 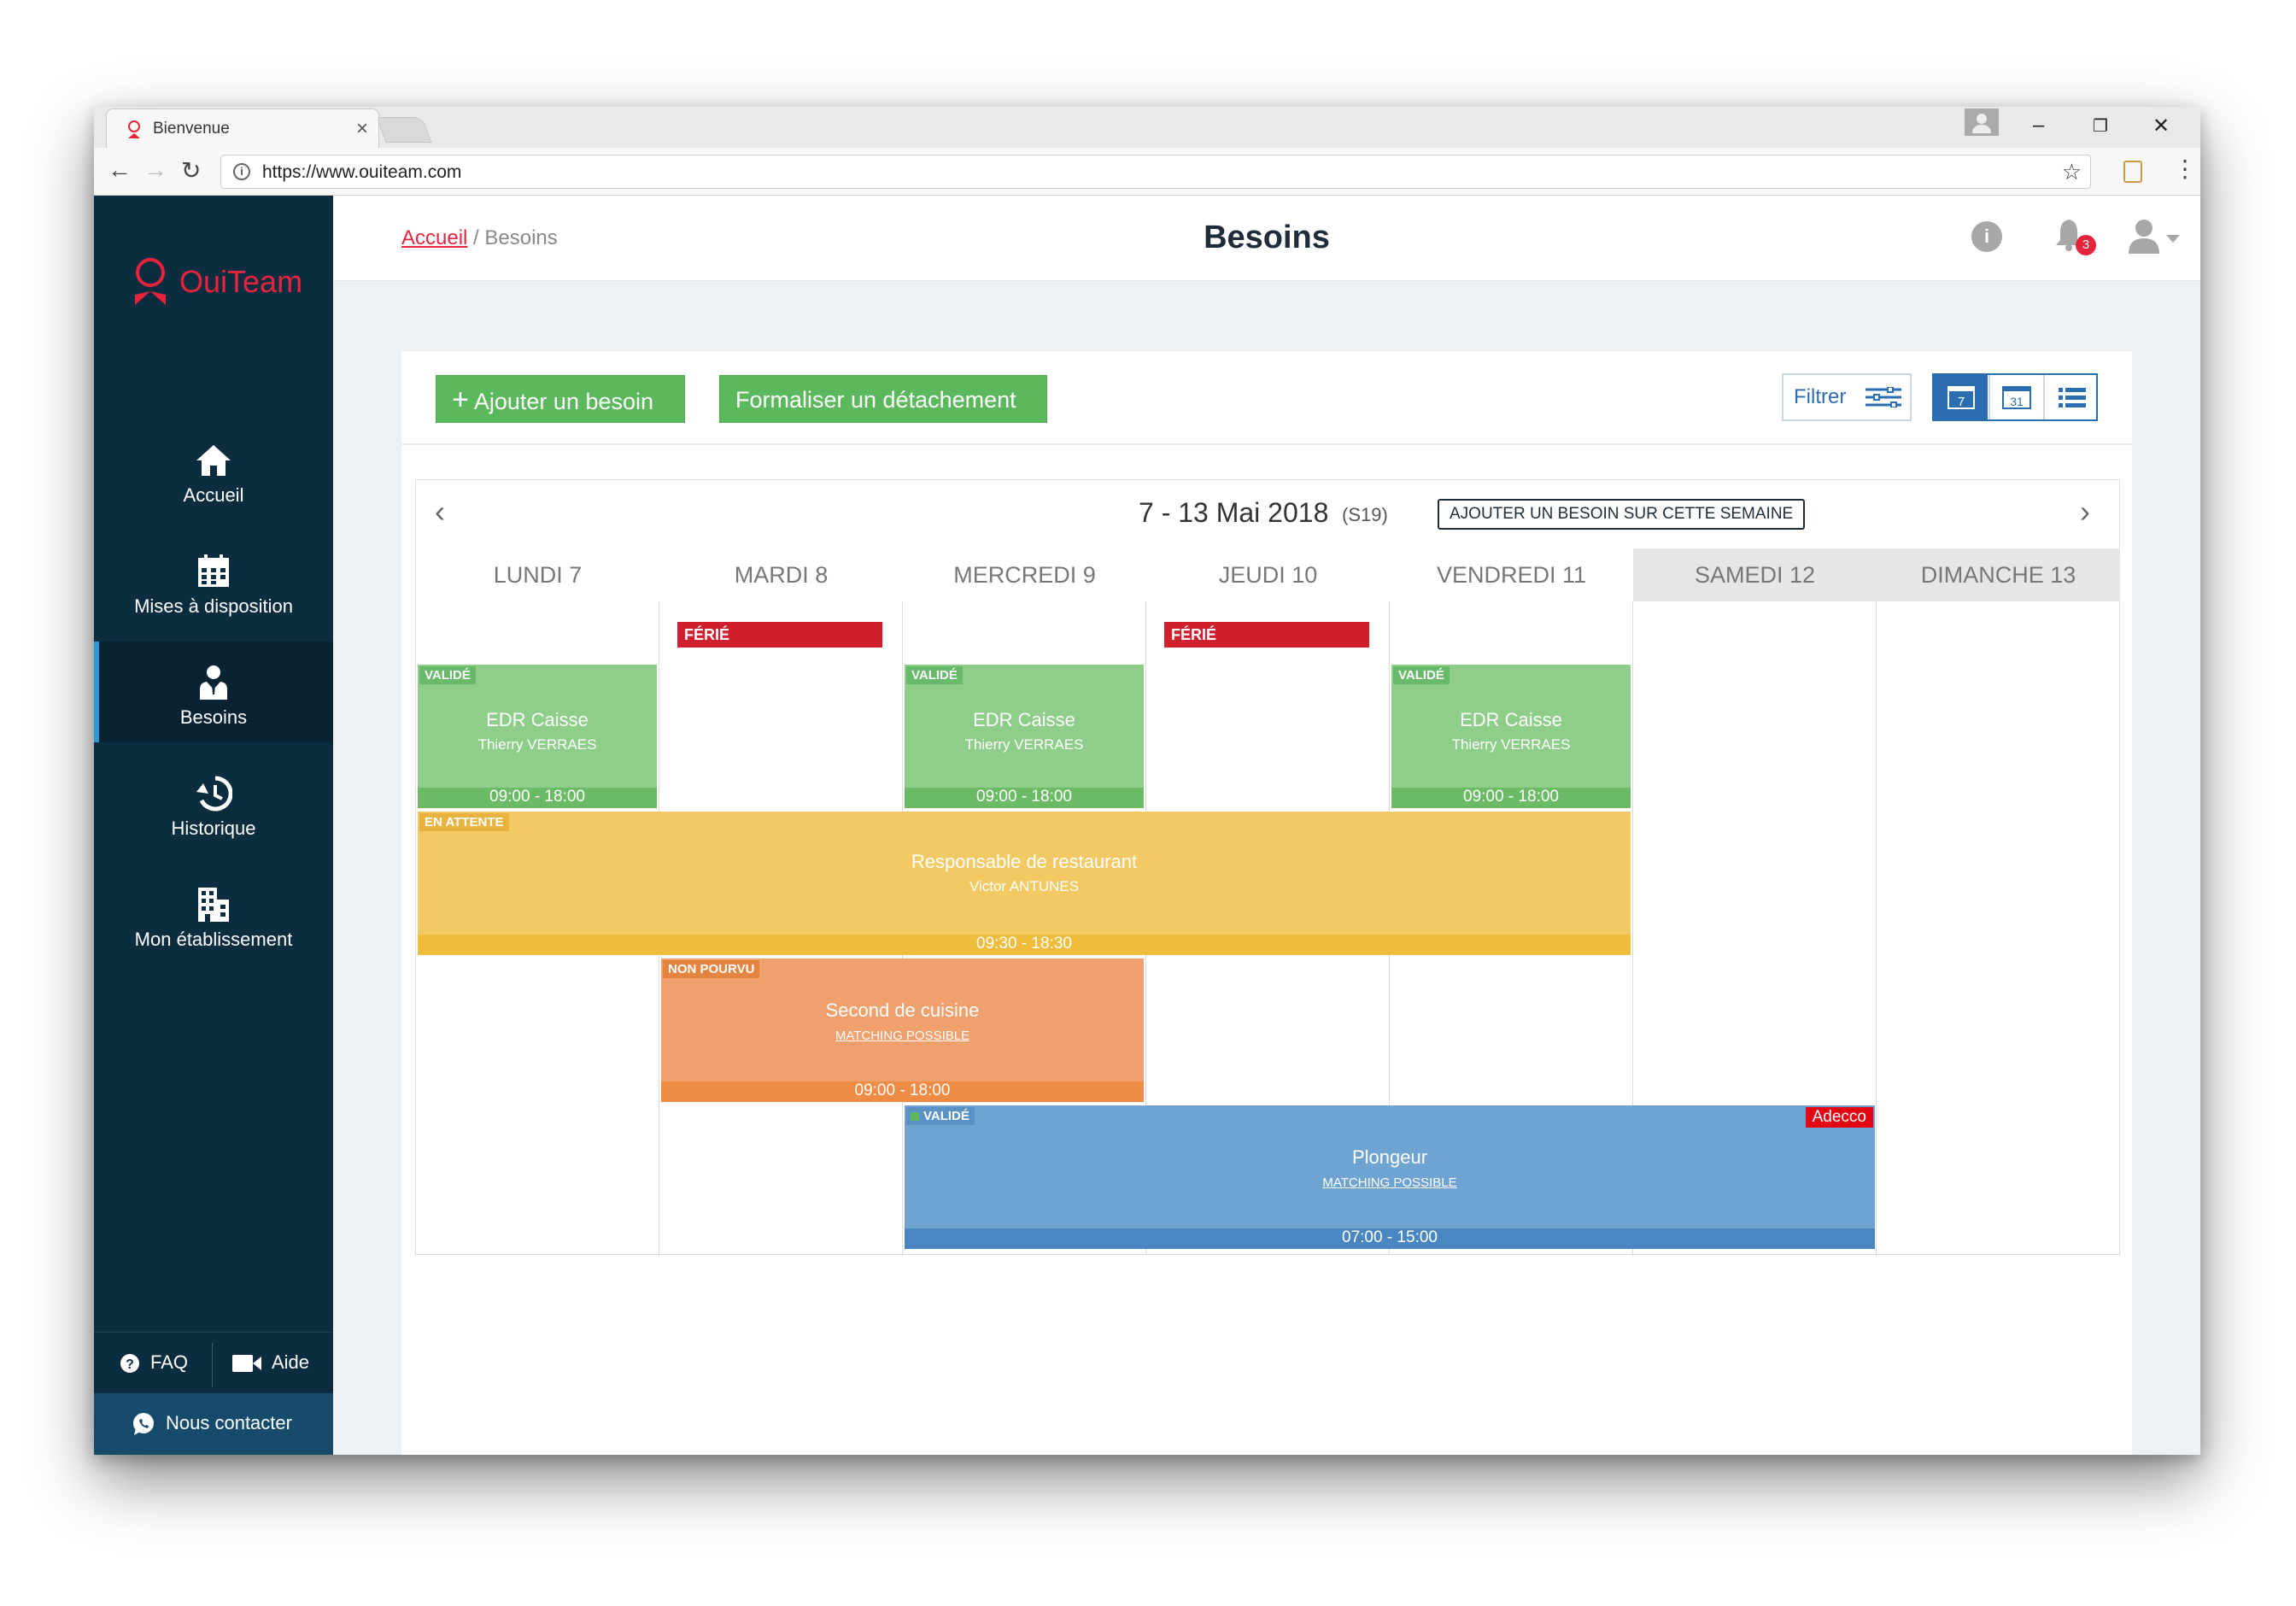 What do you see at coordinates (213, 606) in the screenshot?
I see `sidebar-item-label: Mises à disposition` at bounding box center [213, 606].